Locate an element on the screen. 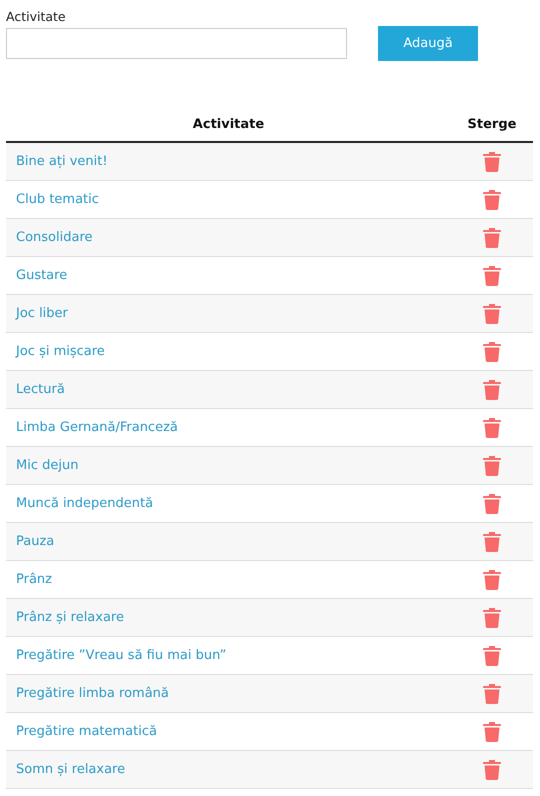  activity-link: Consolidare is located at coordinates (54, 237).